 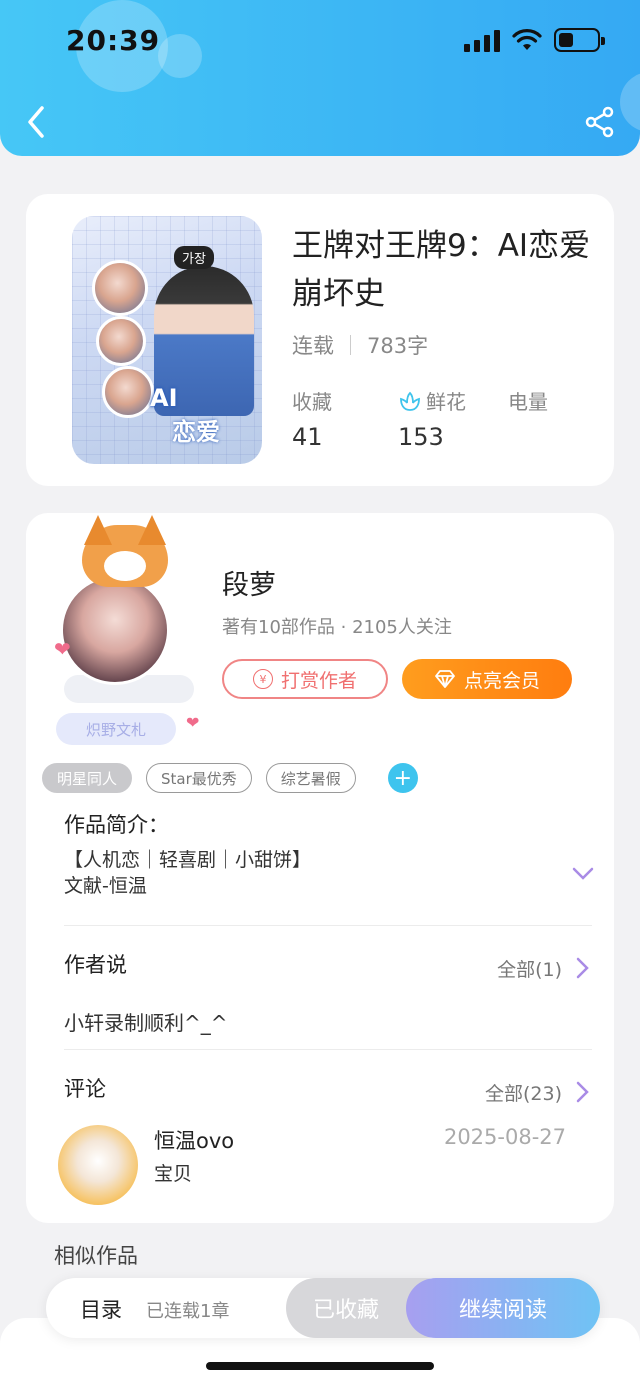 What do you see at coordinates (529, 968) in the screenshot?
I see `author-say-see-all: 全部(1)` at bounding box center [529, 968].